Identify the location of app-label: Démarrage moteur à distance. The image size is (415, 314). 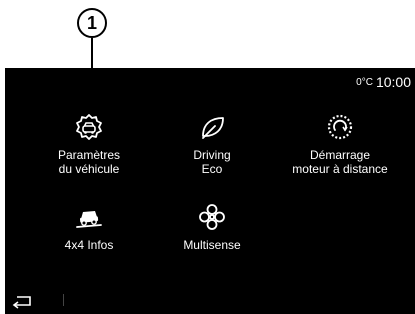
(340, 162).